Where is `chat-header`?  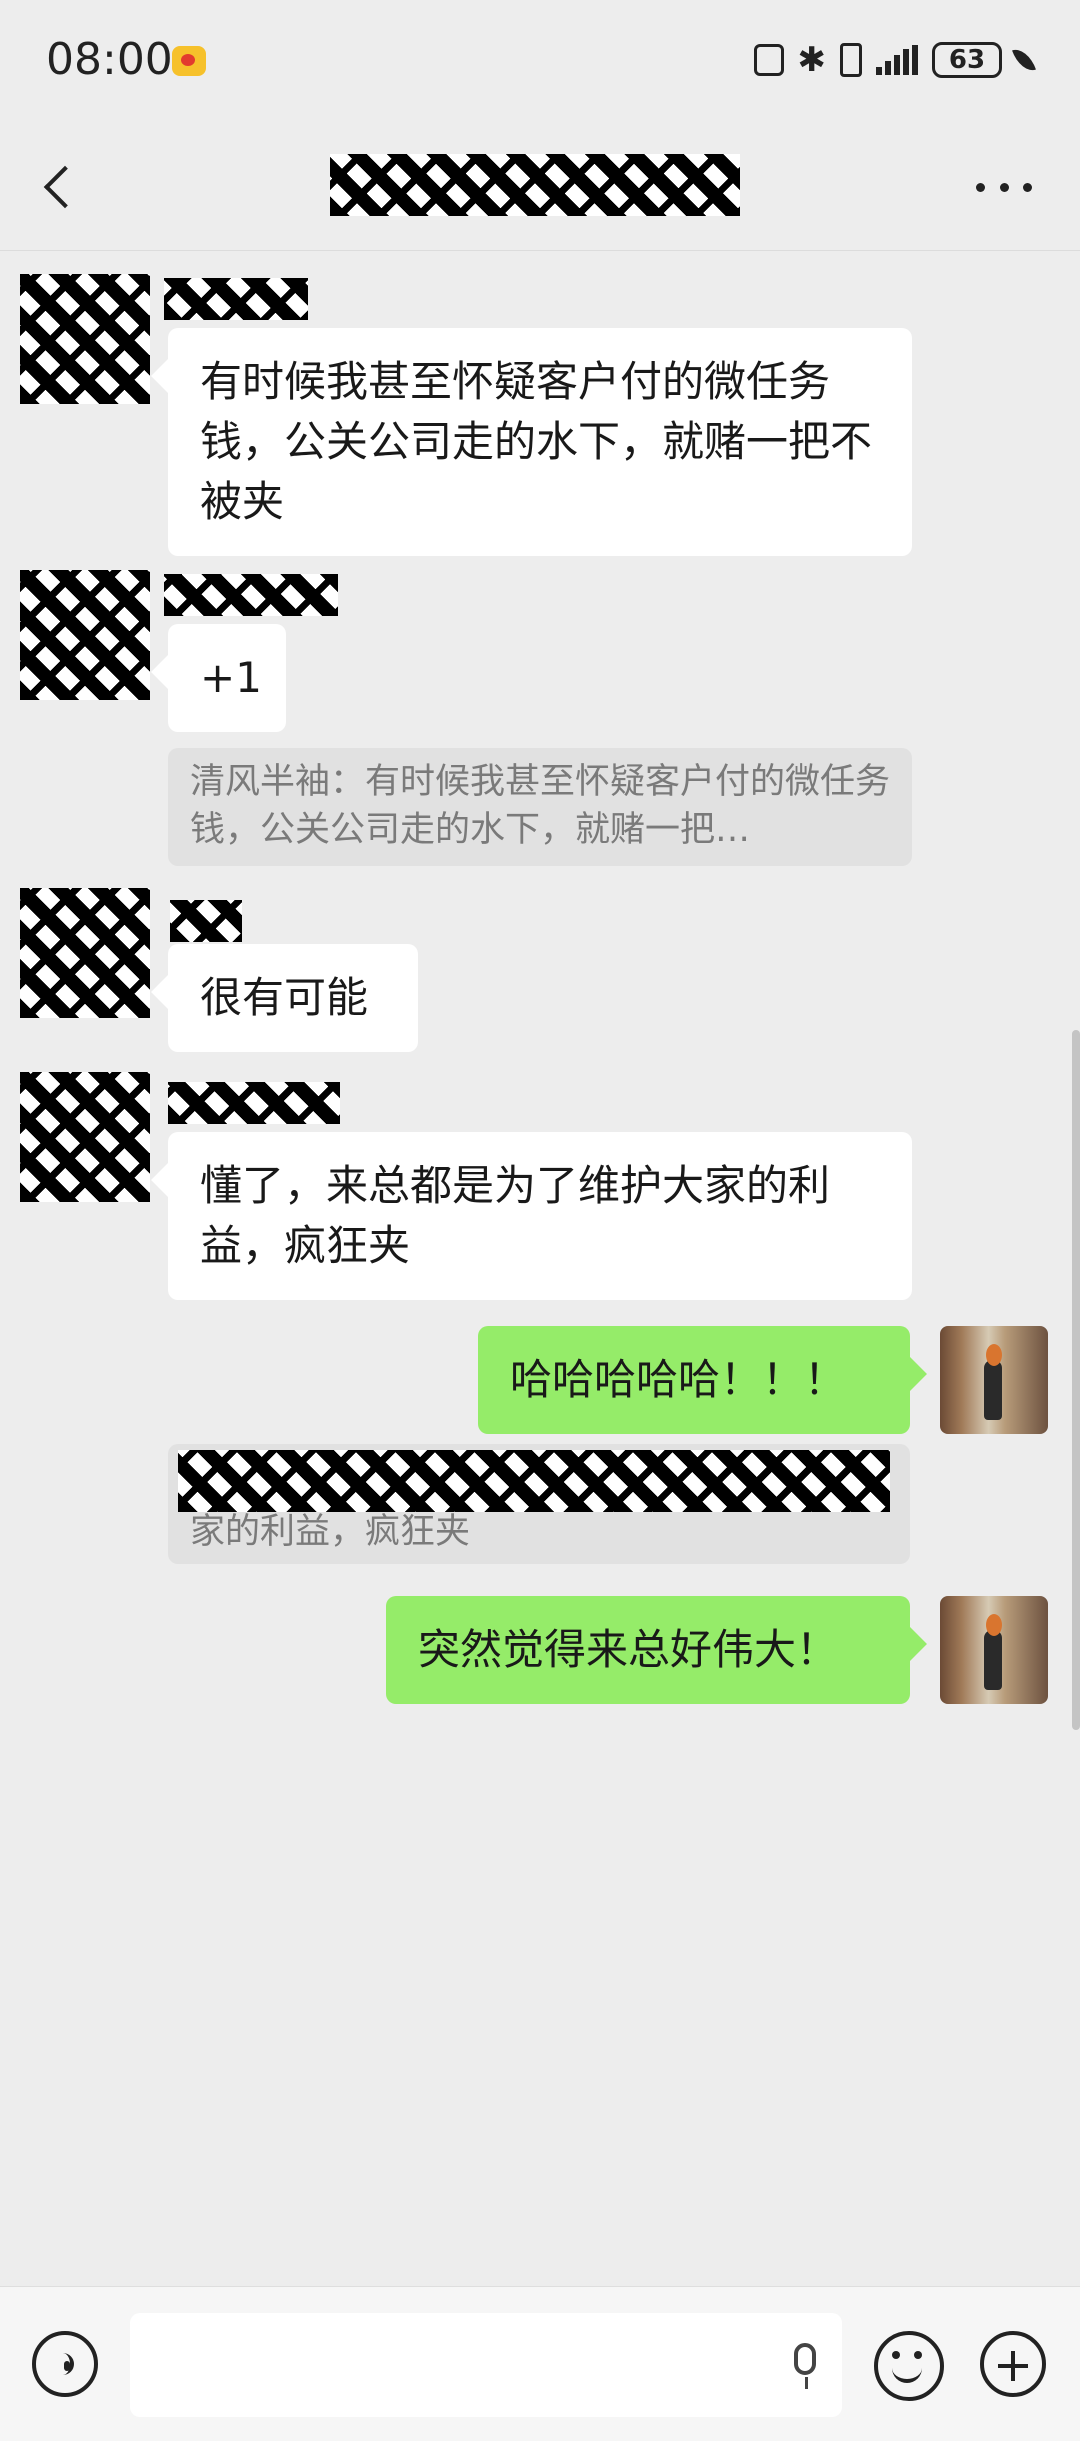 chat-header is located at coordinates (540, 187).